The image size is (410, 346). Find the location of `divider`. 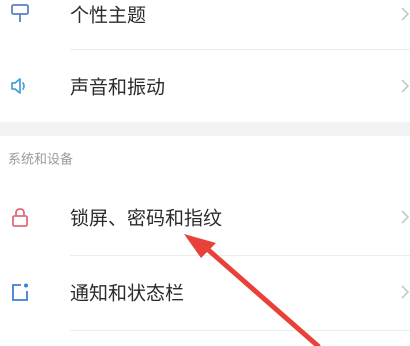

divider is located at coordinates (240, 330).